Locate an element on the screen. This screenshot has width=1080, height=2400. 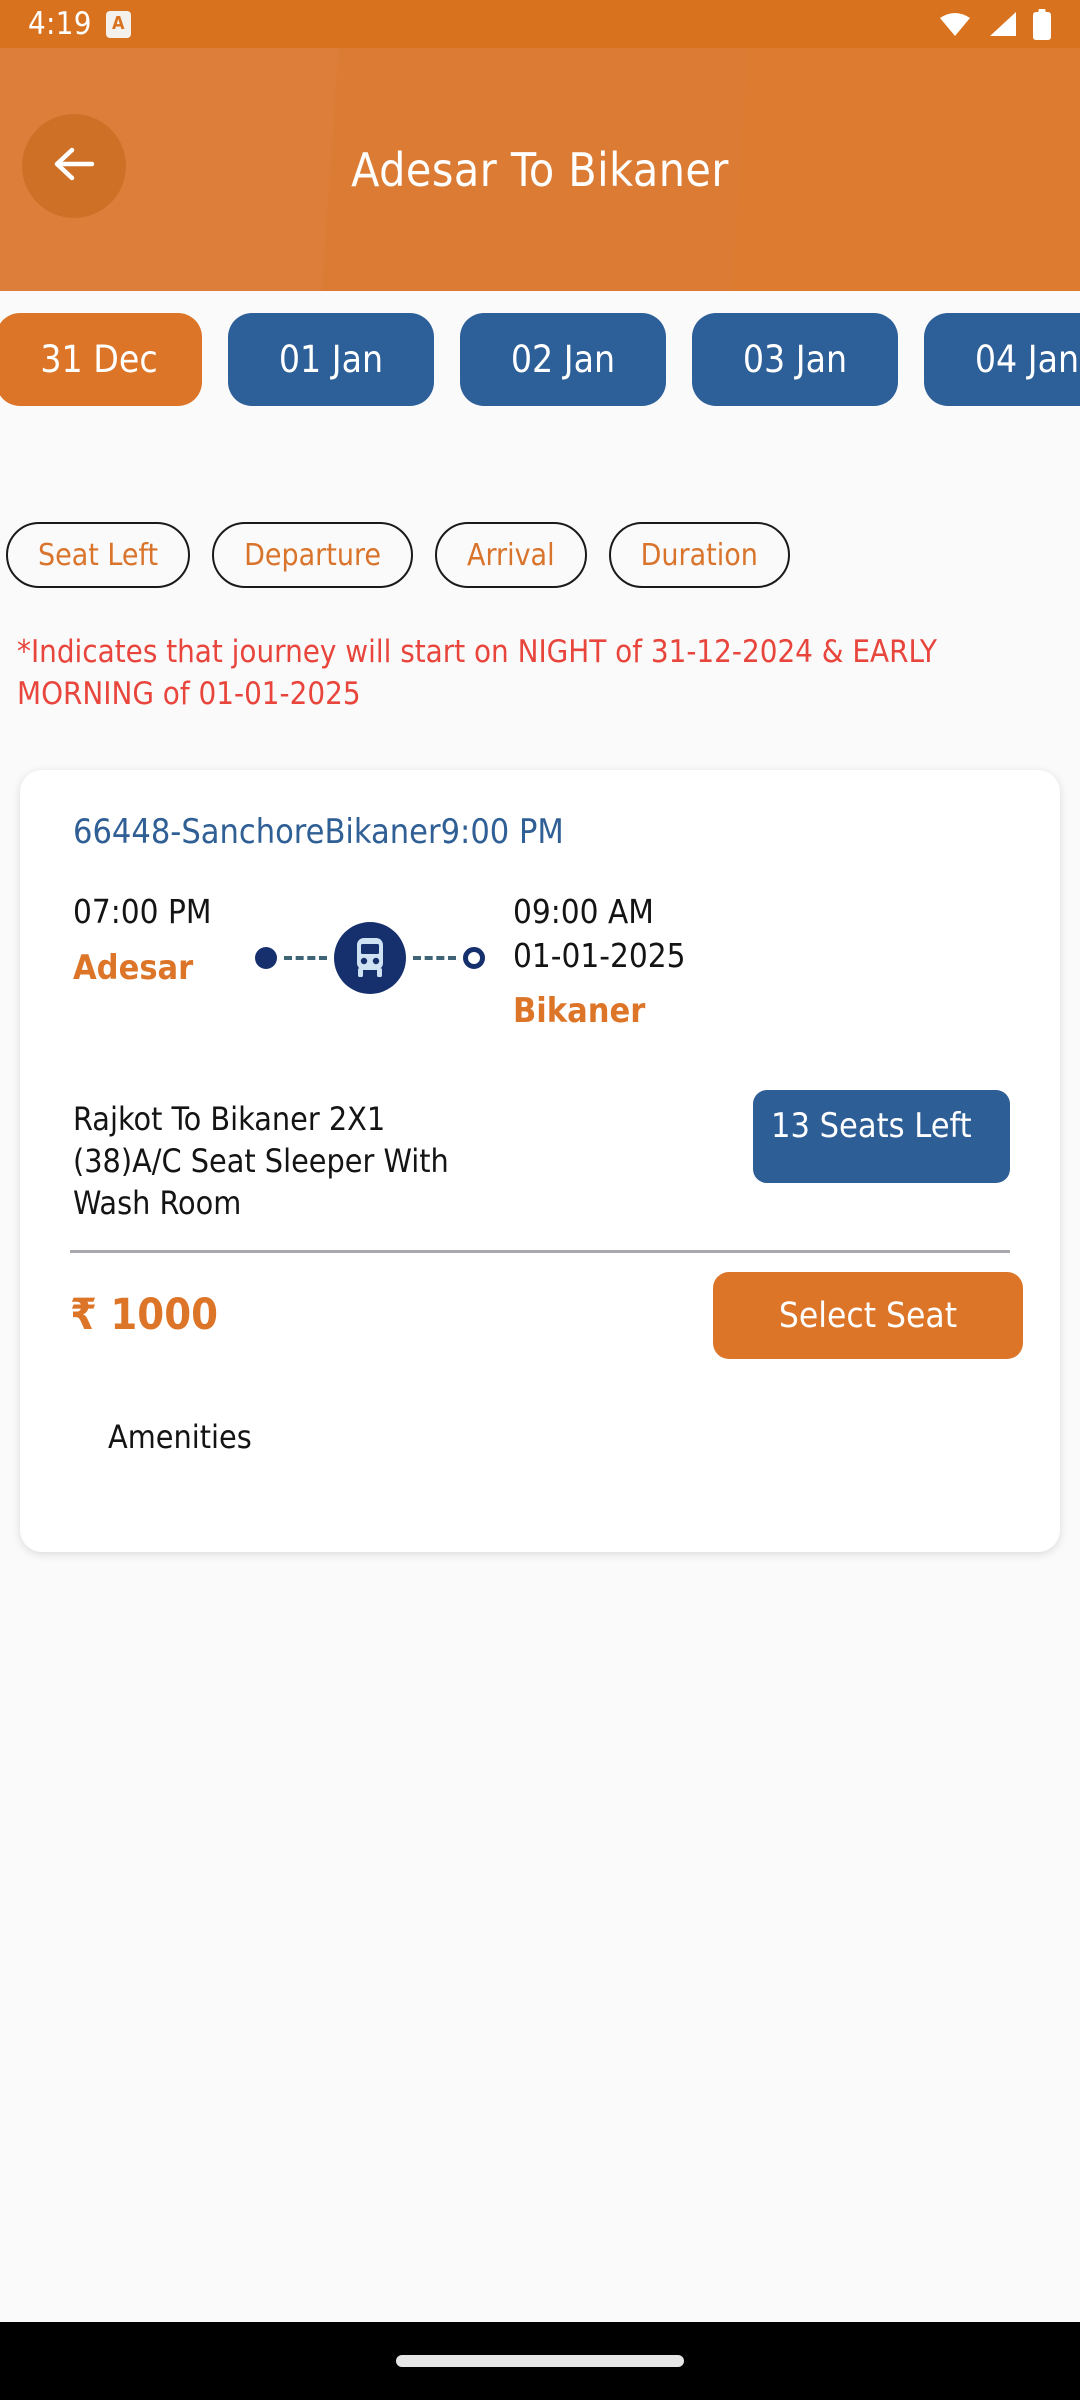
system-navigation-bar is located at coordinates (540, 2361).